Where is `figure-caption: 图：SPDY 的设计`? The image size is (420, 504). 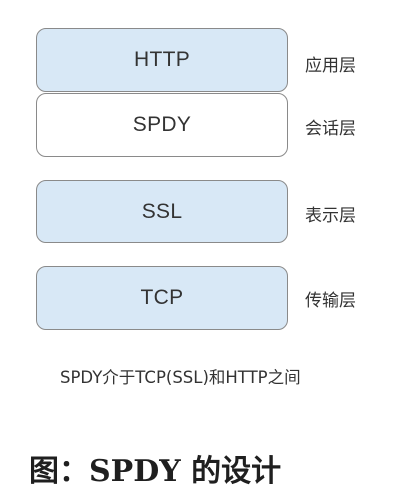
figure-caption: 图：SPDY 的设计 is located at coordinates (155, 471).